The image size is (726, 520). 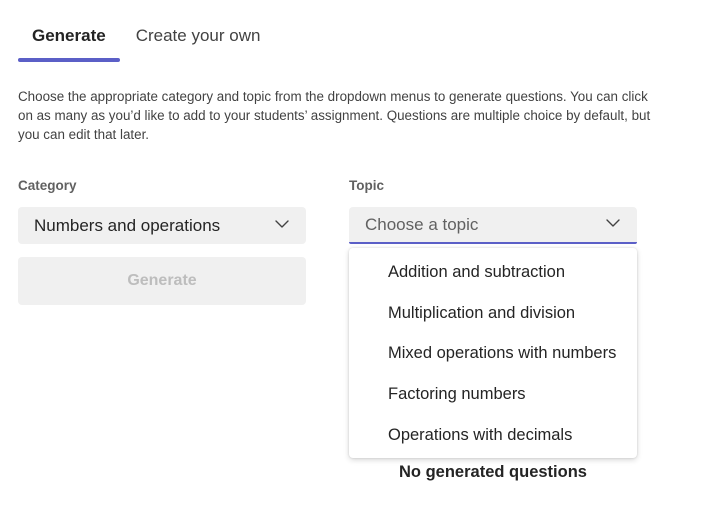 I want to click on topic-option-operations-decimals: Operations with decimals, so click(x=493, y=435).